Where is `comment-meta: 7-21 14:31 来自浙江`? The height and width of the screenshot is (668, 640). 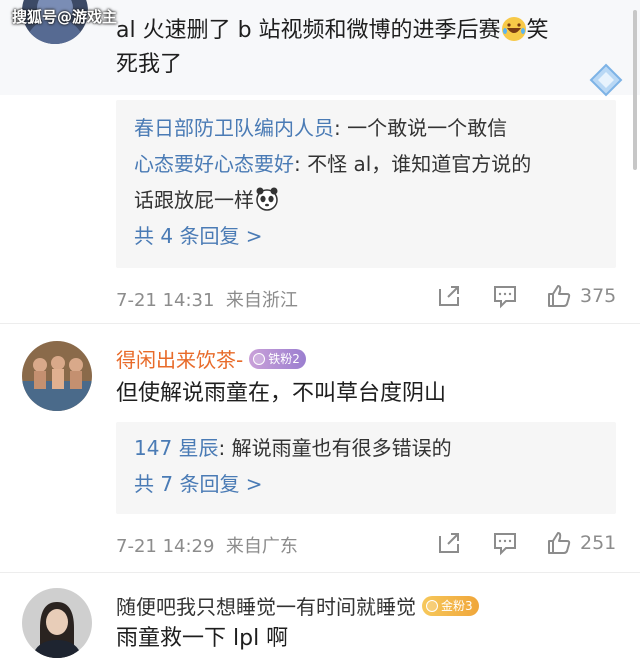
comment-meta: 7-21 14:31 来自浙江 is located at coordinates (207, 300).